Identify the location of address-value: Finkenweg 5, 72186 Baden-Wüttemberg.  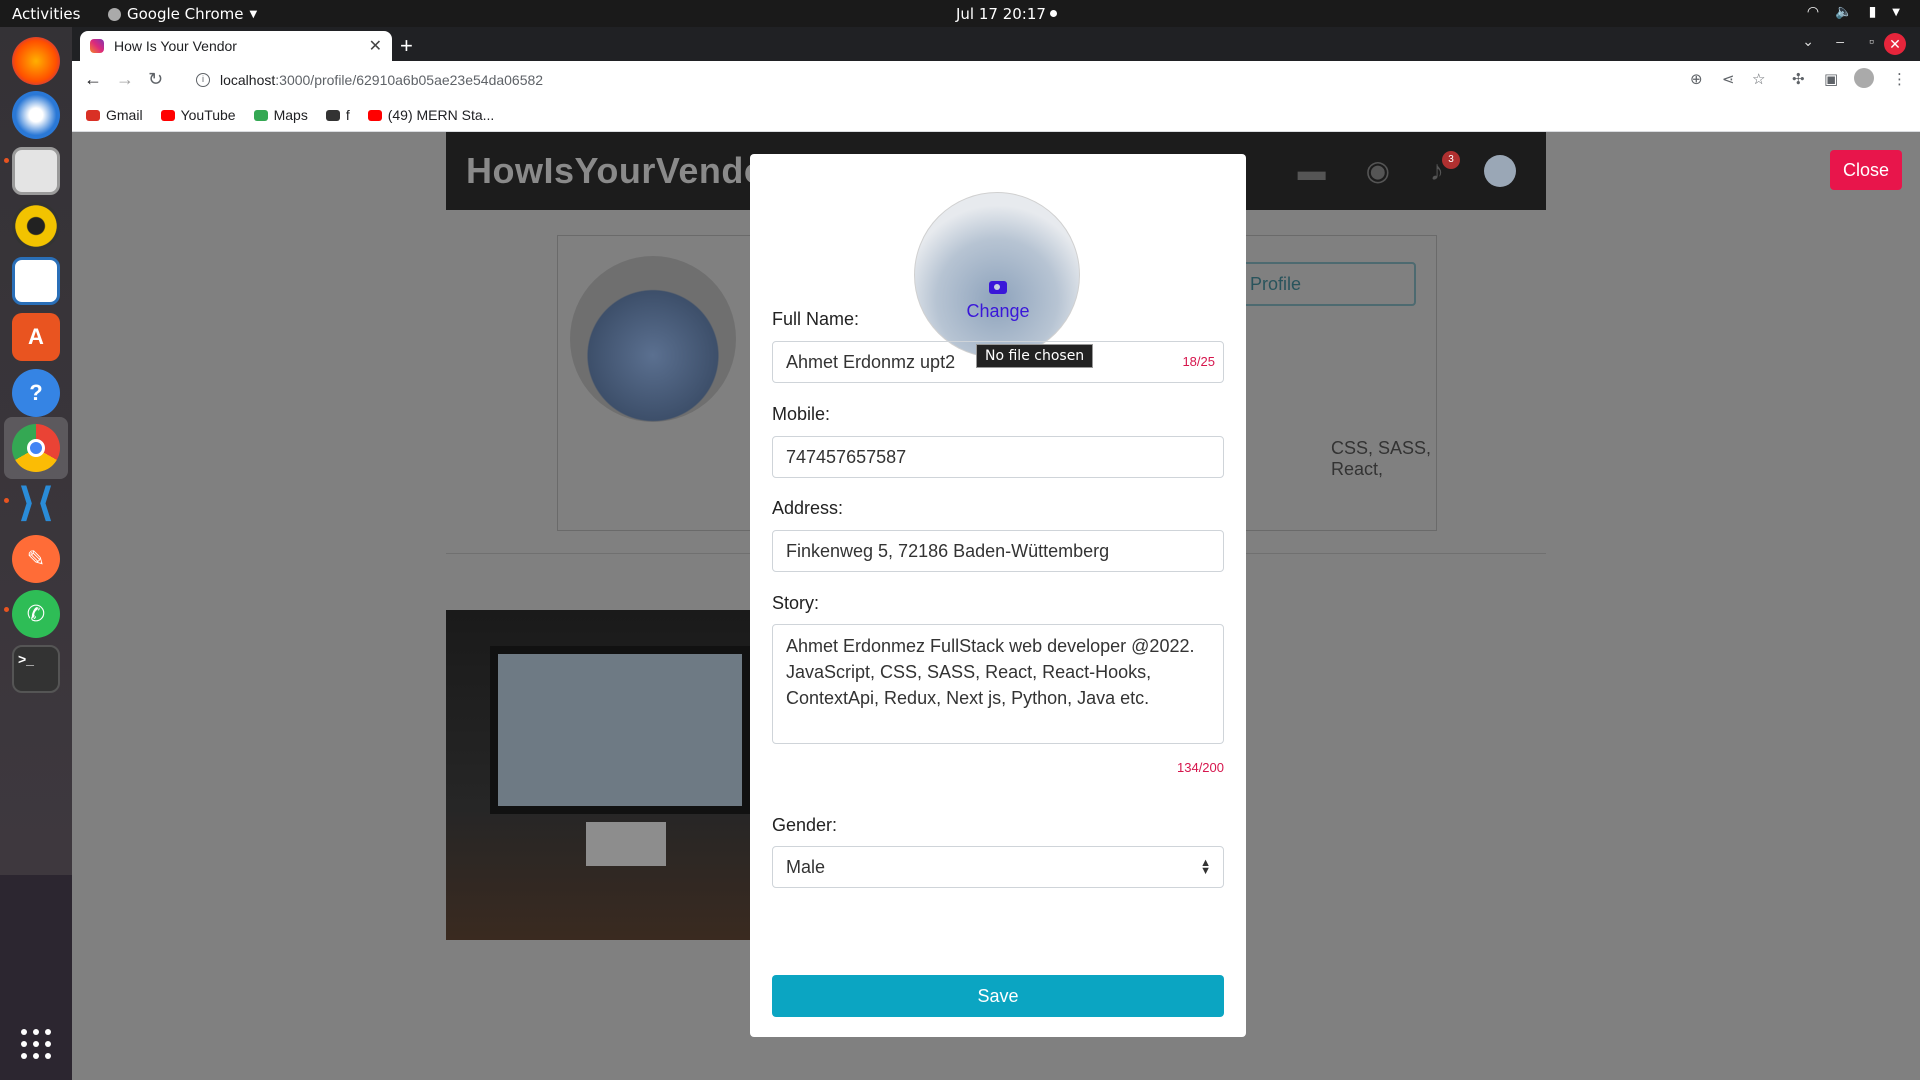
(948, 550).